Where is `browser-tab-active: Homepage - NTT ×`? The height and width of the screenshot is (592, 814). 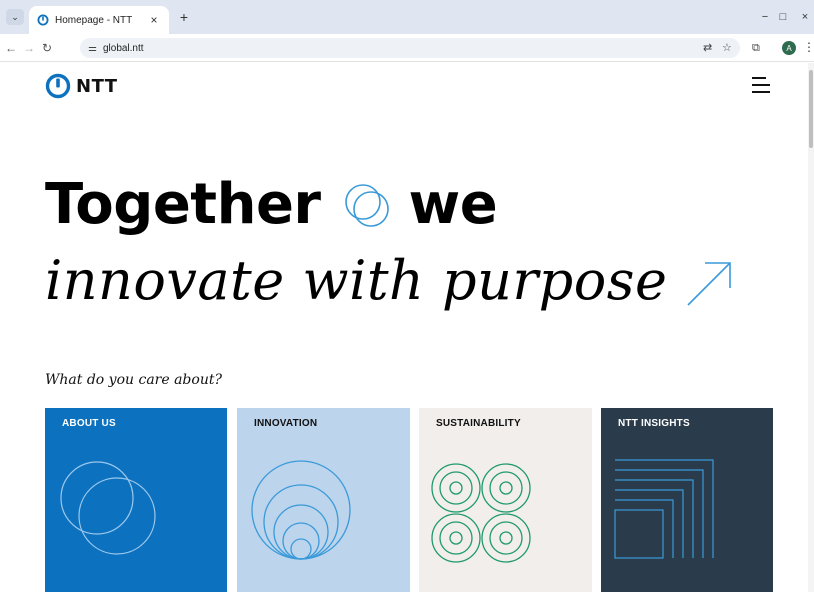 browser-tab-active: Homepage - NTT × is located at coordinates (99, 20).